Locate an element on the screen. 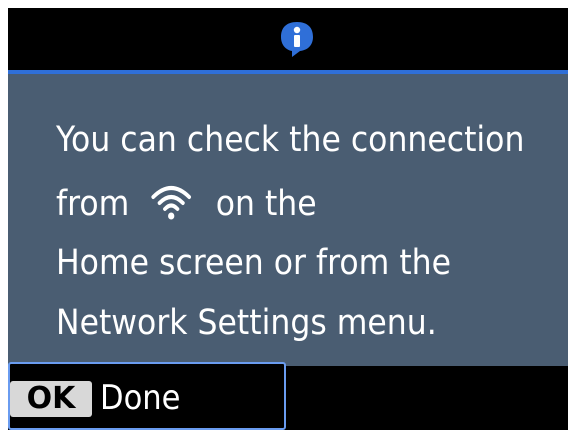  done-button: OK Done is located at coordinates (147, 396).